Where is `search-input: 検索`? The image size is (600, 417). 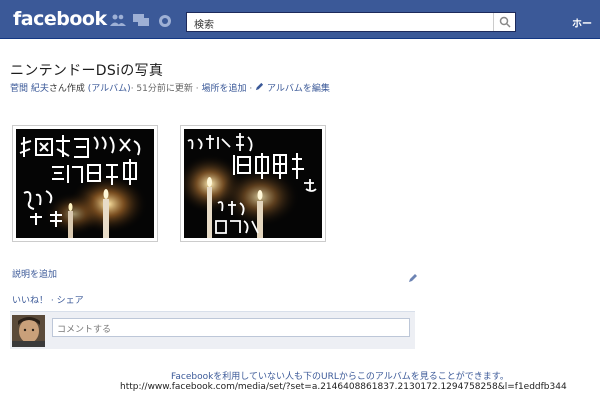
search-input: 検索 is located at coordinates (351, 22).